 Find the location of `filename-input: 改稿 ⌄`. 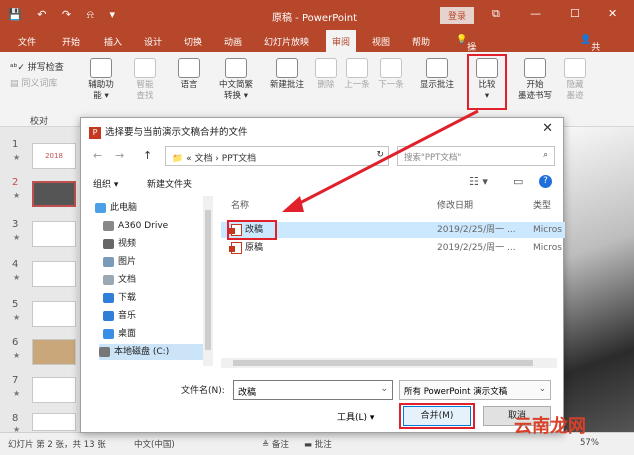

filename-input: 改稿 ⌄ is located at coordinates (313, 390).